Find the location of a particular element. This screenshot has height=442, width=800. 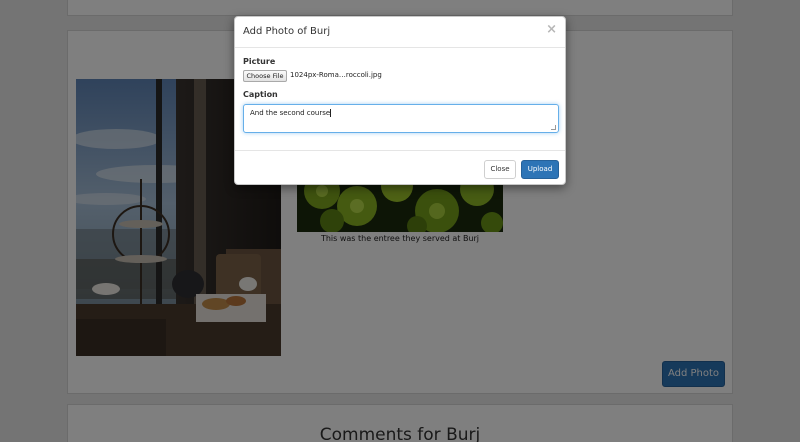

picture-label: Picture is located at coordinates (259, 61).